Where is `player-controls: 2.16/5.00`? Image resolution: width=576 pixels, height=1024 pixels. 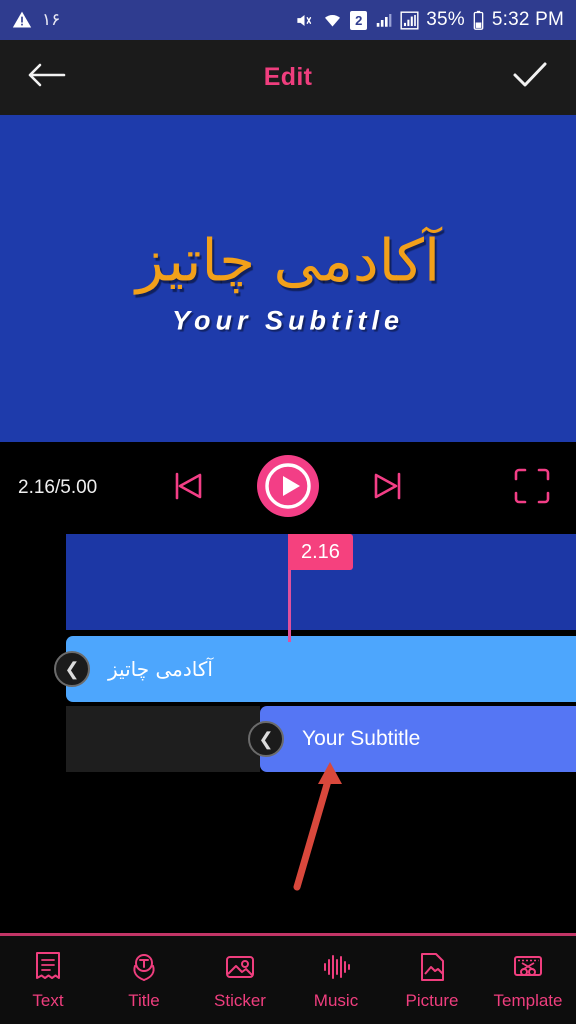
player-controls: 2.16/5.00 is located at coordinates (288, 488).